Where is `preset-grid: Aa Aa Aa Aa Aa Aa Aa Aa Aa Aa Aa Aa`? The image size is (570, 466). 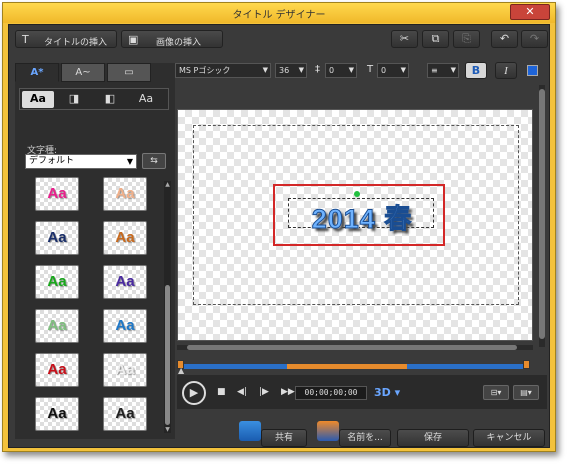
preset-grid: Aa Aa Aa Aa Aa Aa Aa Aa Aa Aa Aa Aa is located at coordinates (98, 308).